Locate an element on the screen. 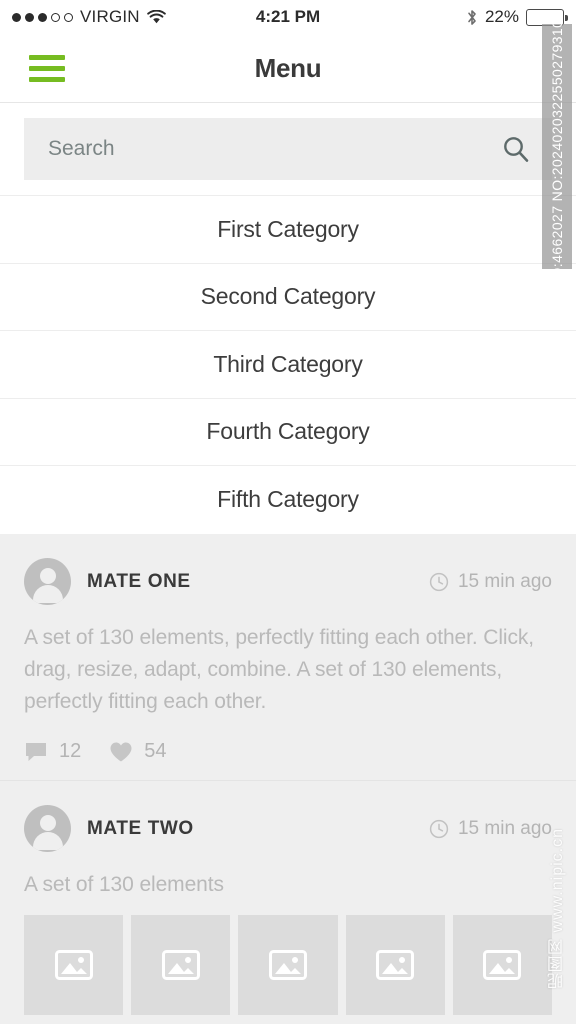  status-bar: VIRGIN 4:21 PM 22% is located at coordinates (288, 17).